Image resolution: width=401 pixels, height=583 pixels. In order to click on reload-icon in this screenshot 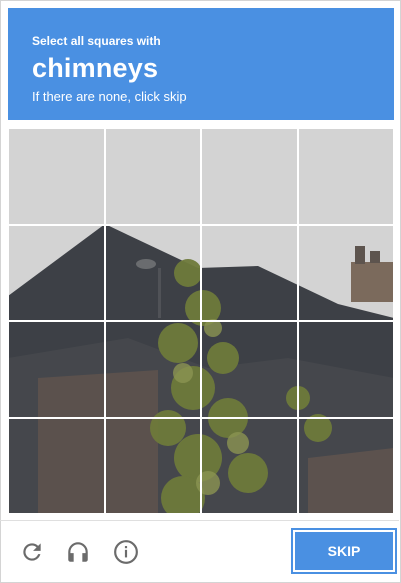, I will do `click(32, 552)`.